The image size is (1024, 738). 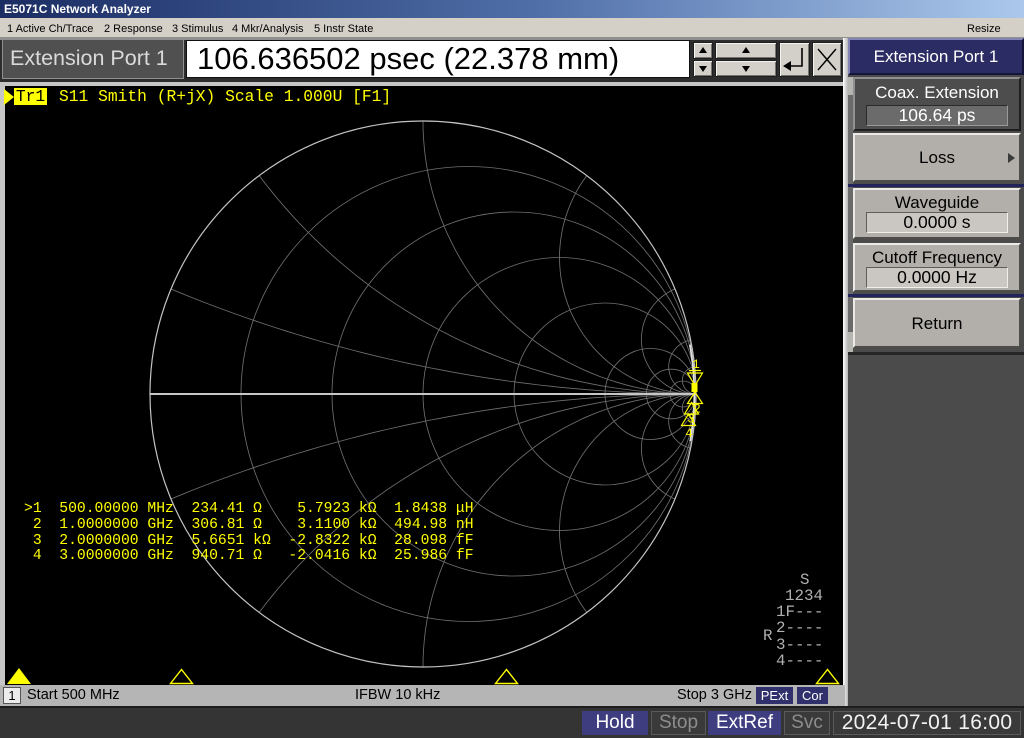 What do you see at coordinates (691, 420) in the screenshot?
I see `svg-text: 3` at bounding box center [691, 420].